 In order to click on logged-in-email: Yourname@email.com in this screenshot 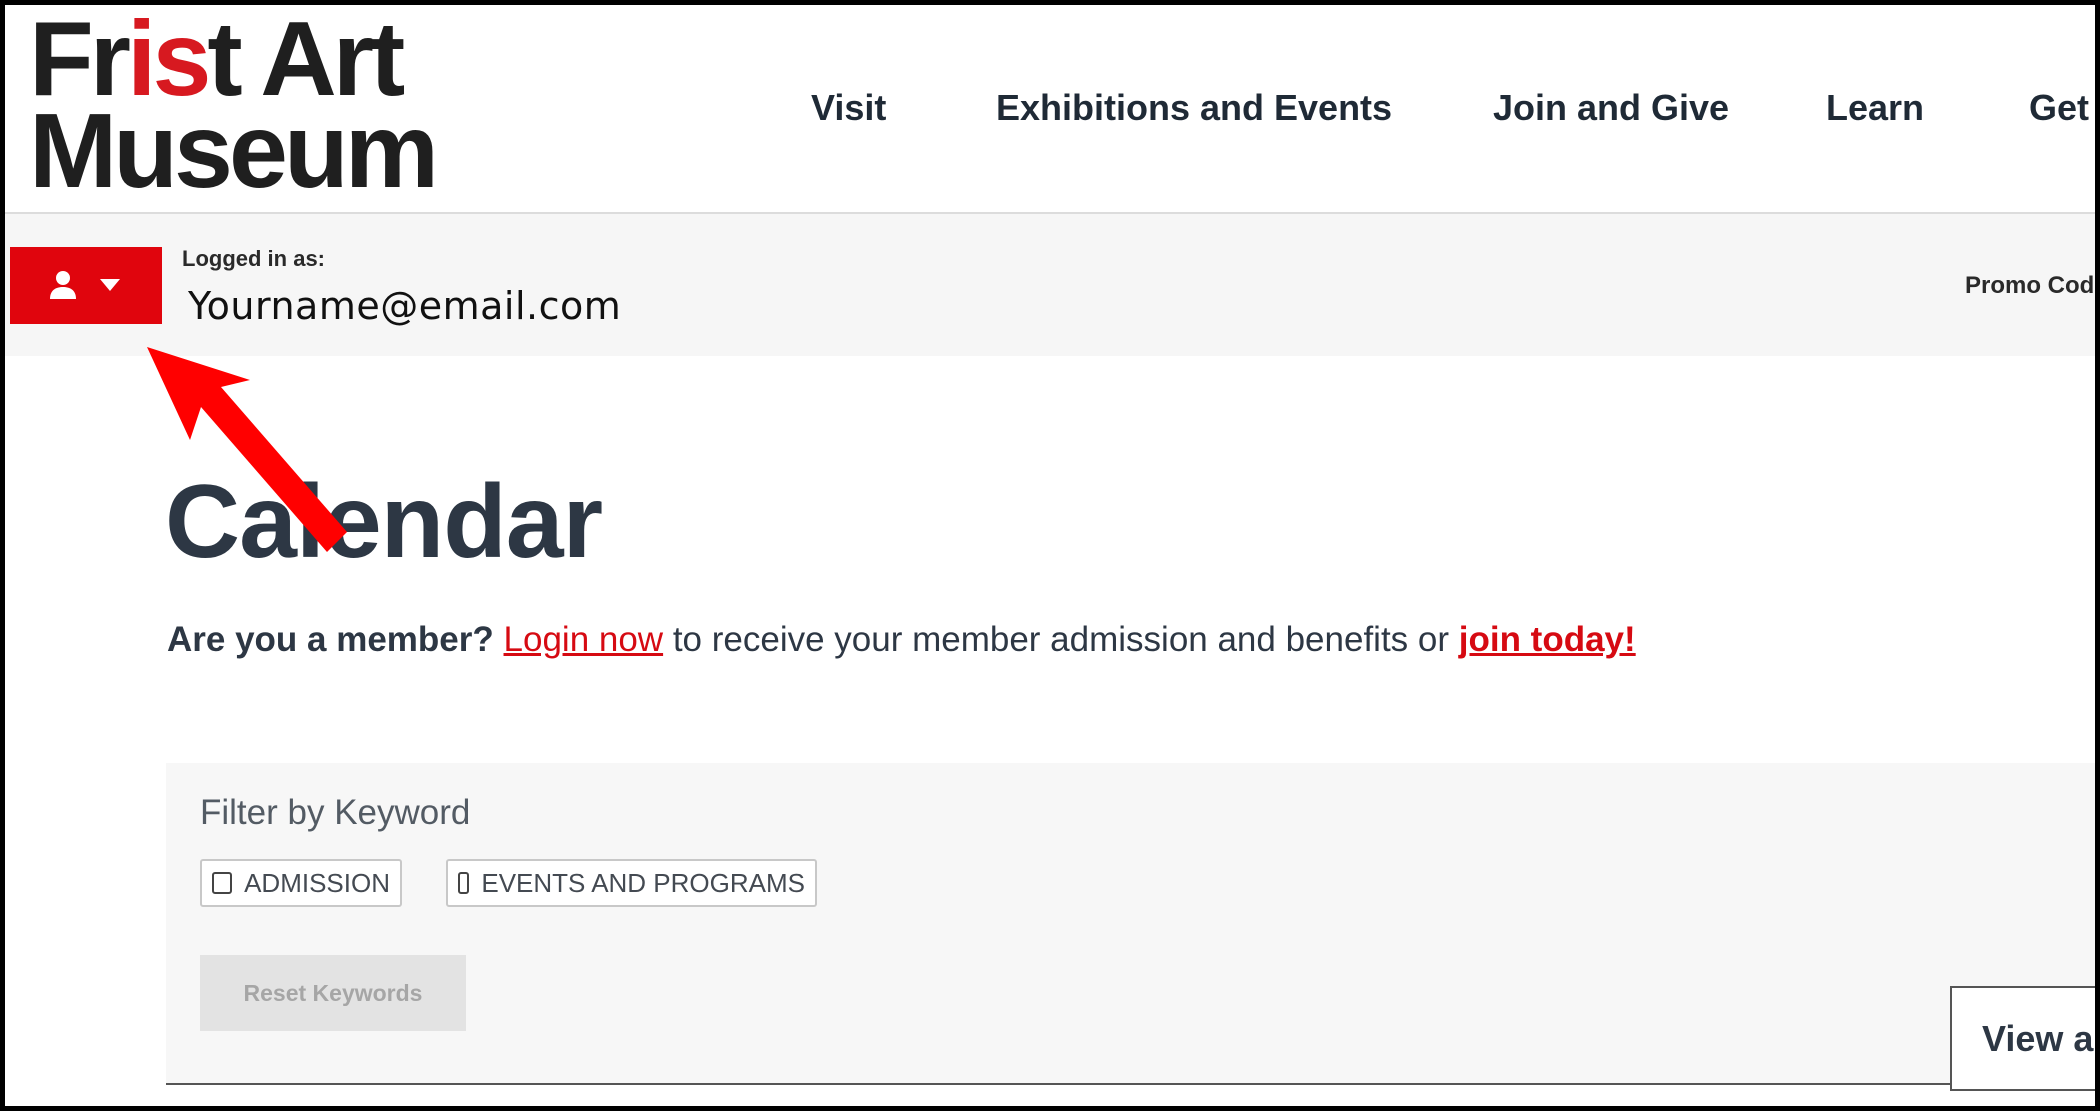, I will do `click(405, 306)`.